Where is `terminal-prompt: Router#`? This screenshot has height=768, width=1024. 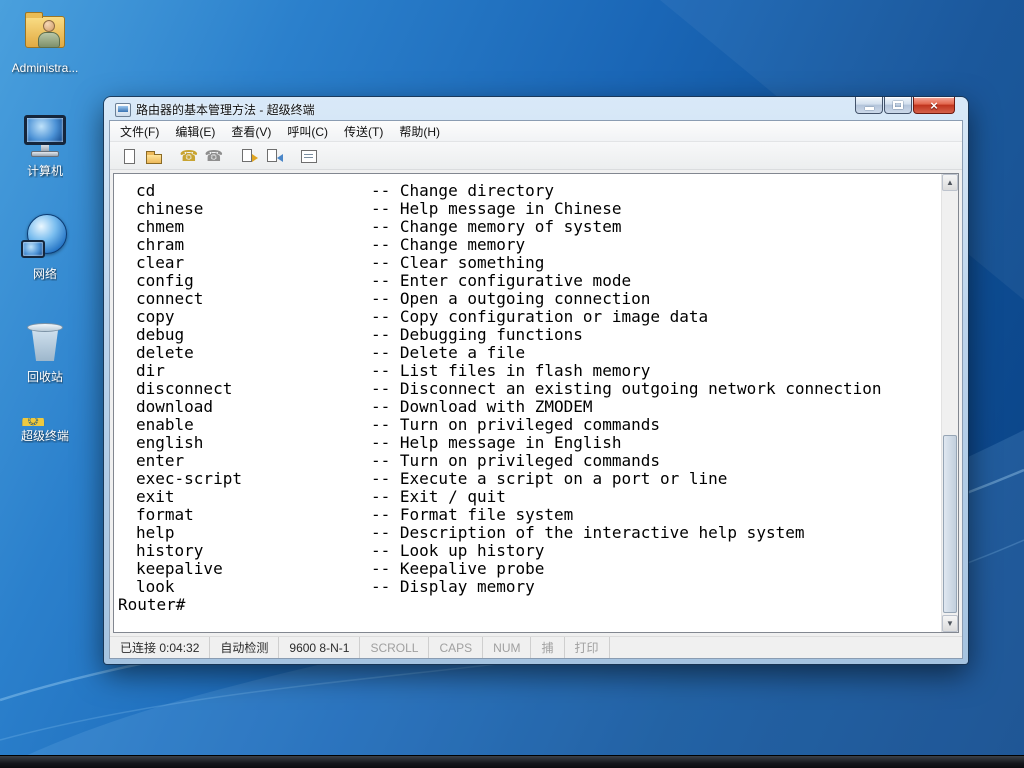 terminal-prompt: Router# is located at coordinates (152, 604).